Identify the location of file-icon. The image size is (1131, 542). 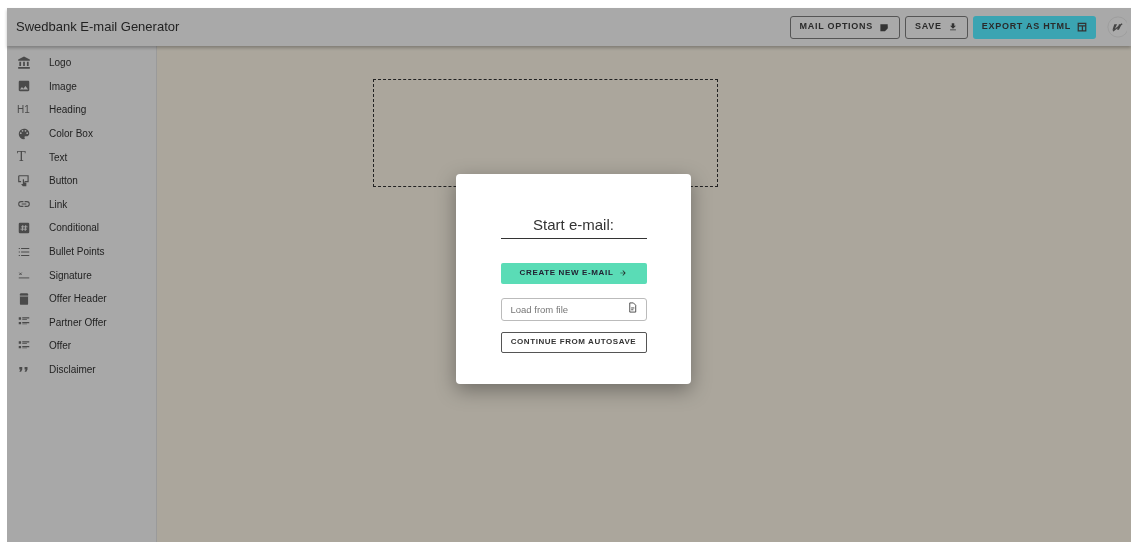
(632, 307).